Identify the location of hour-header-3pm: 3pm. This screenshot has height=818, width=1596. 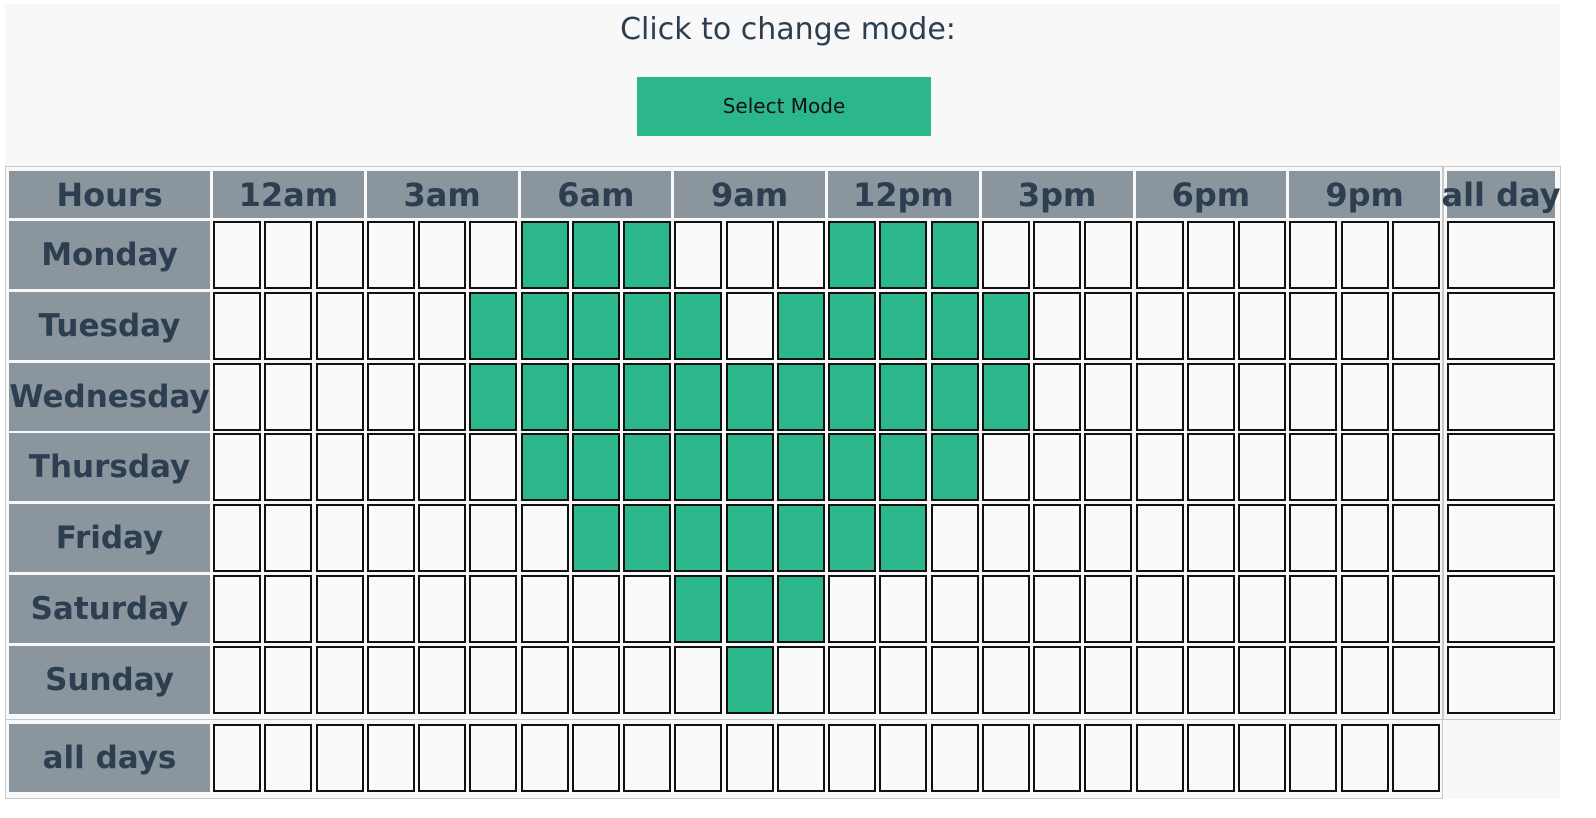
(1057, 194).